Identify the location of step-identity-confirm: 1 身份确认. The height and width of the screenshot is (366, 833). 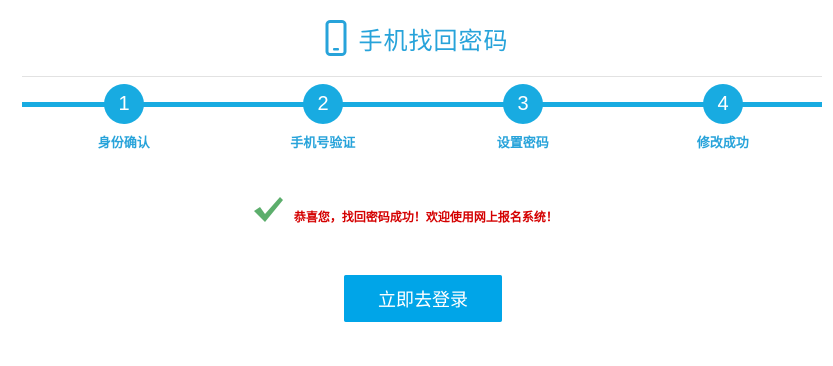
(124, 117).